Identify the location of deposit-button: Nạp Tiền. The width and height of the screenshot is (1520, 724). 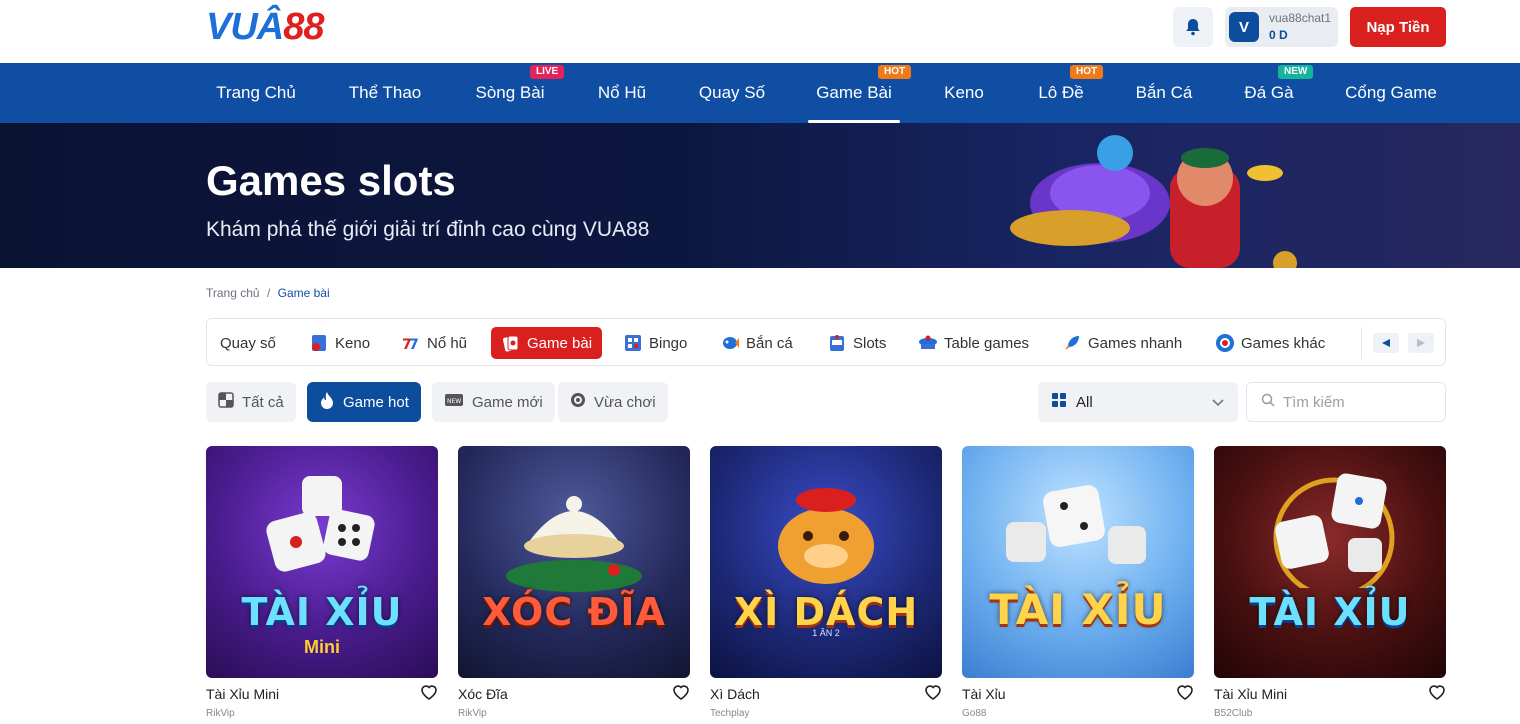
(1398, 27).